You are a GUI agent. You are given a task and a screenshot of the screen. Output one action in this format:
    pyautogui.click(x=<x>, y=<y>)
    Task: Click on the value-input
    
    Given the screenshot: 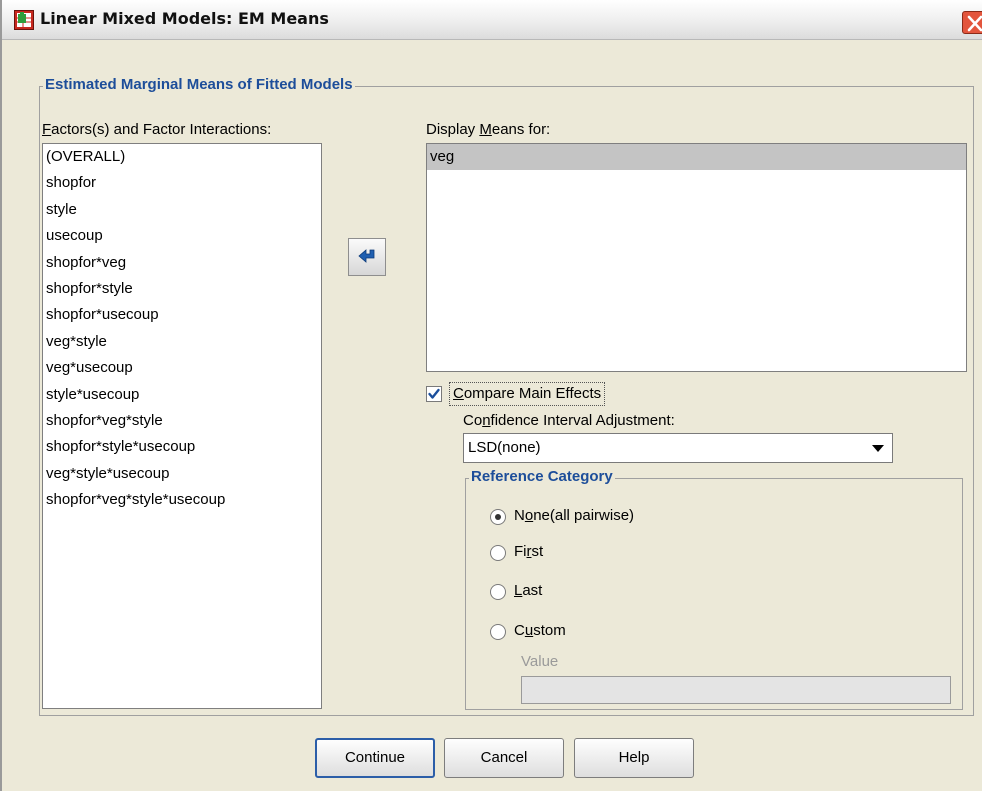 What is the action you would take?
    pyautogui.click(x=736, y=690)
    